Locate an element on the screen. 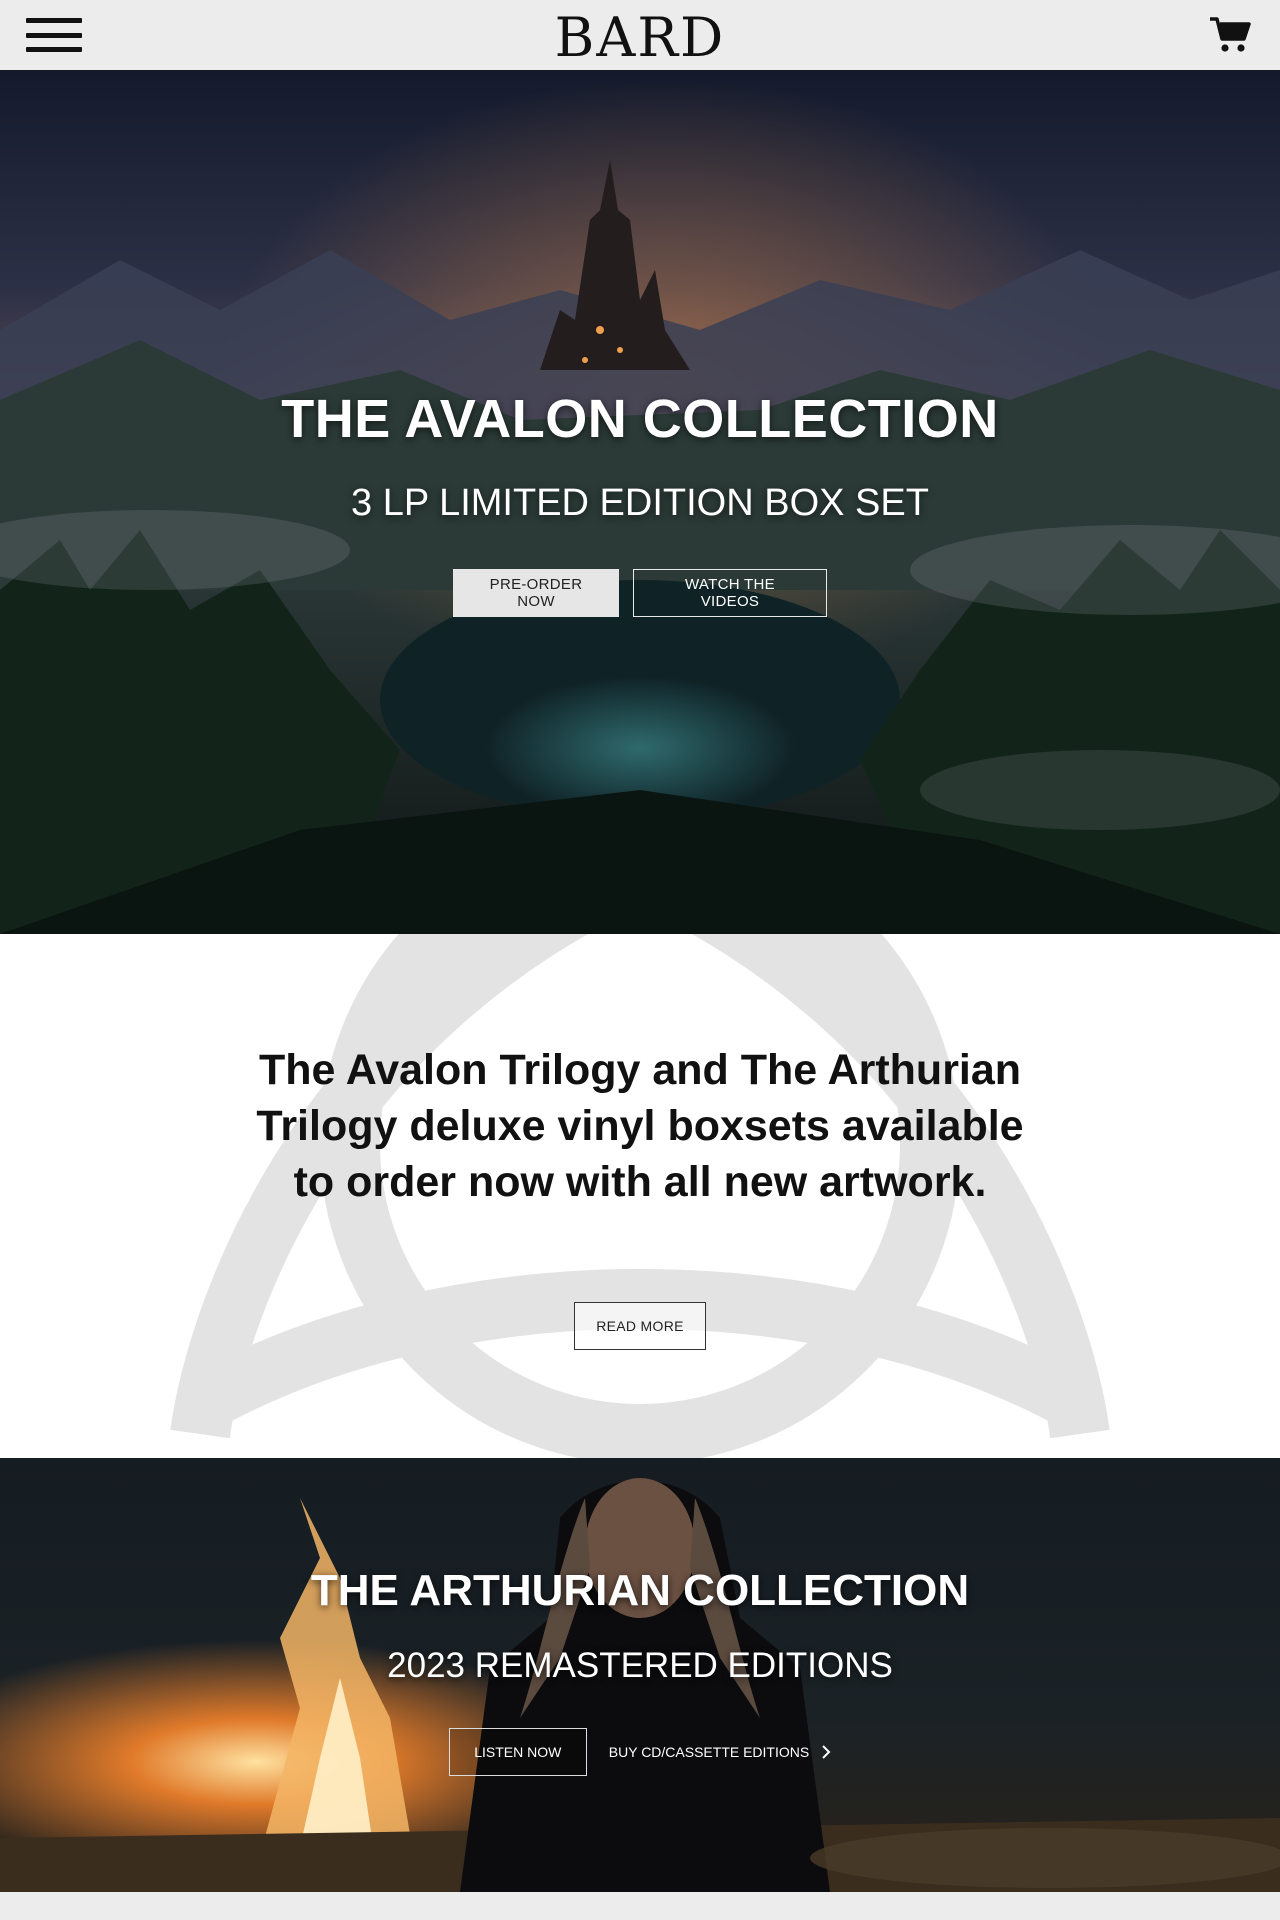  listen-now-button: LISTEN NOW is located at coordinates (517, 1752).